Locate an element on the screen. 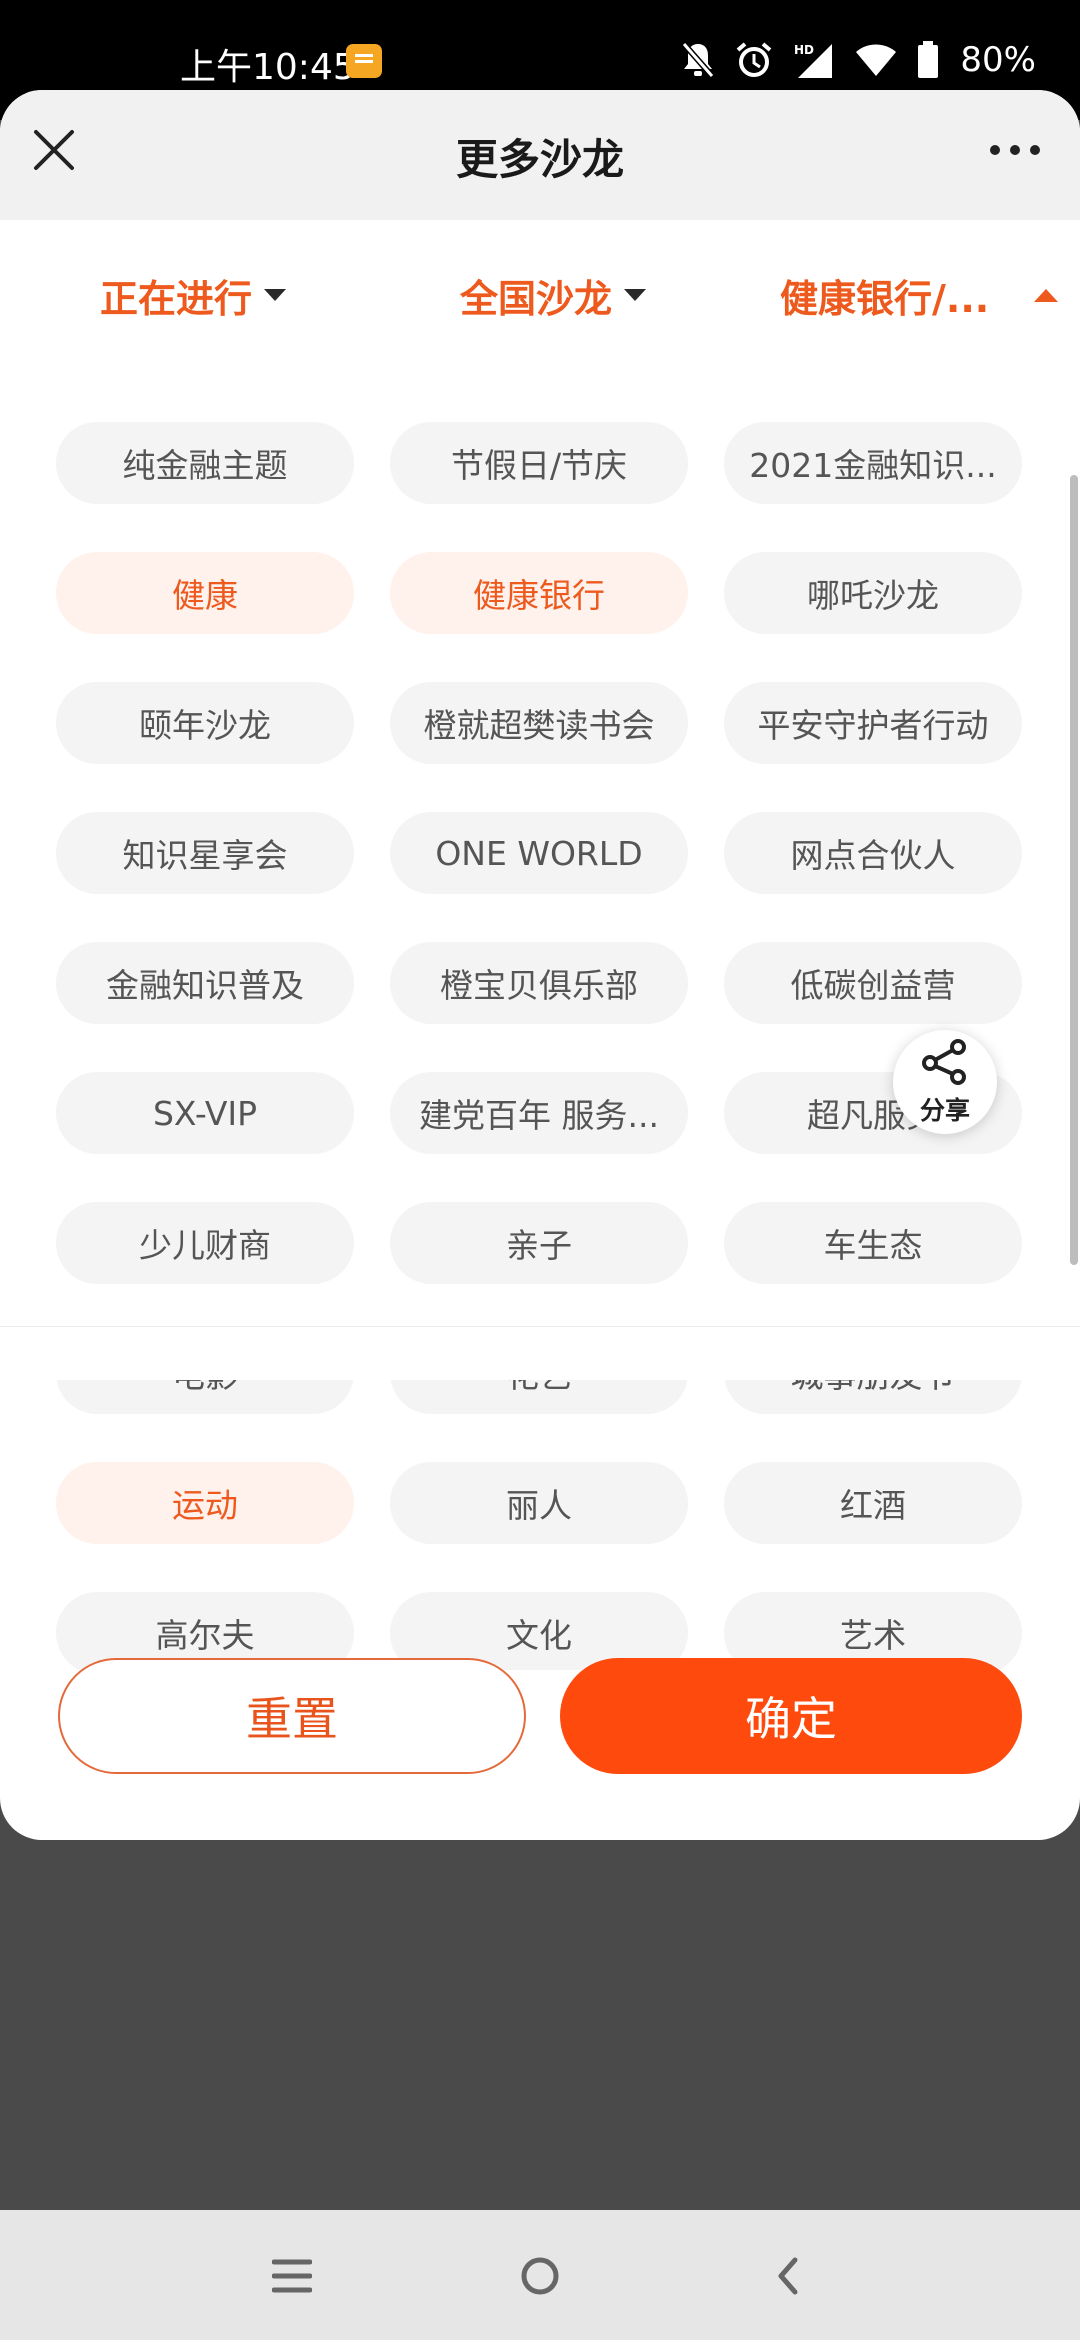 The height and width of the screenshot is (2340, 1080). tag-chip: 健康 is located at coordinates (205, 593).